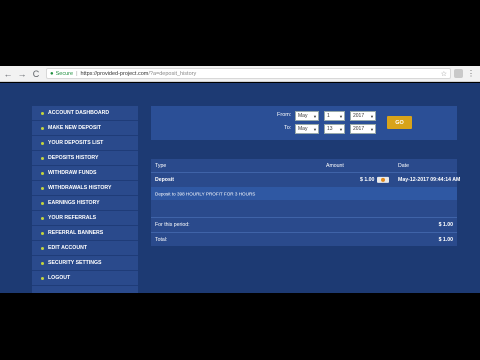 The width and height of the screenshot is (480, 360). What do you see at coordinates (306, 180) in the screenshot?
I see `table-row: Deposit $ 1.00 May-12-2017 09:44:14 AM` at bounding box center [306, 180].